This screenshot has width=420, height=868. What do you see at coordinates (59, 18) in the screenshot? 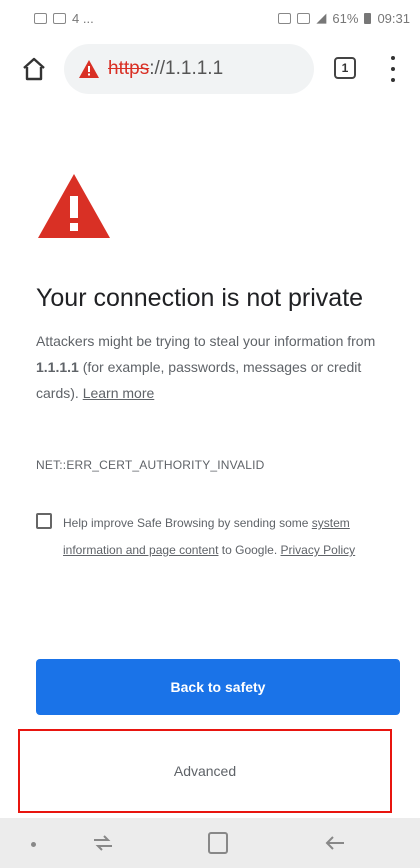
I see `news-notification-icon` at bounding box center [59, 18].